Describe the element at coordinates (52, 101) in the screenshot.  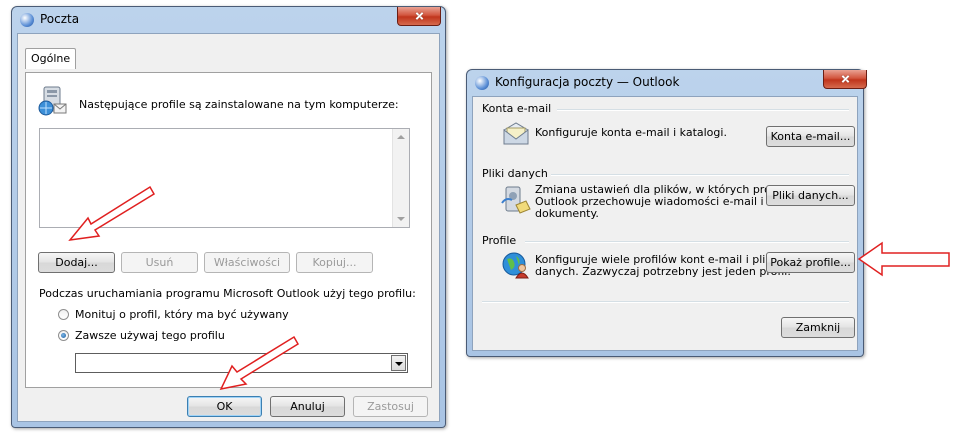
I see `profiles-computer-icon` at that location.